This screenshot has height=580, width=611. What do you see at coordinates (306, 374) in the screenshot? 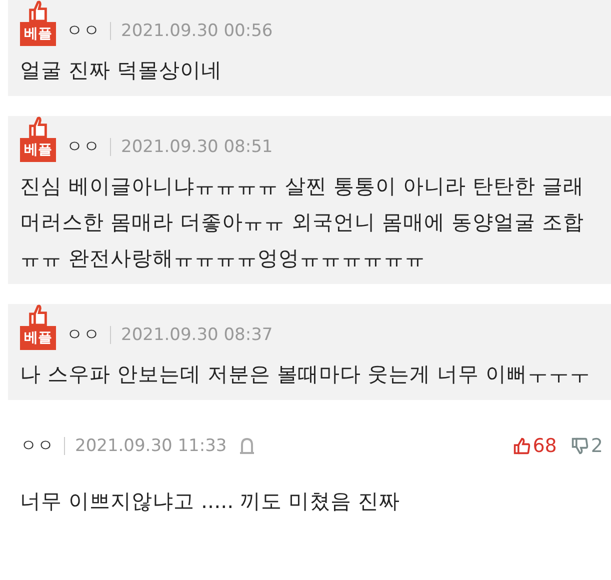
I see `comment-text: 나 스우파 안보는데 저분은 볼때마다 웃는게 너무 이뻐ㅜㅜㅜ` at bounding box center [306, 374].